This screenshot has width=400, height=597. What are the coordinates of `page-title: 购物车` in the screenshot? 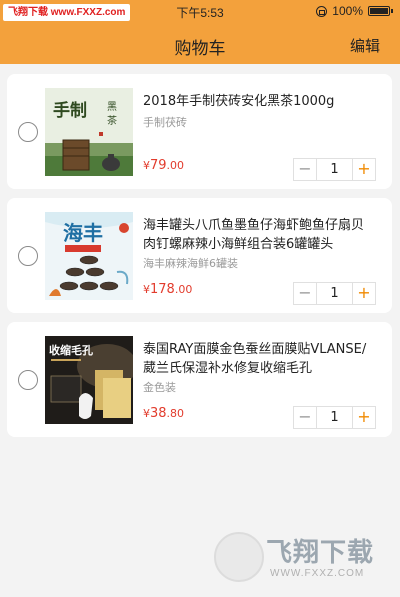 It's located at (200, 49).